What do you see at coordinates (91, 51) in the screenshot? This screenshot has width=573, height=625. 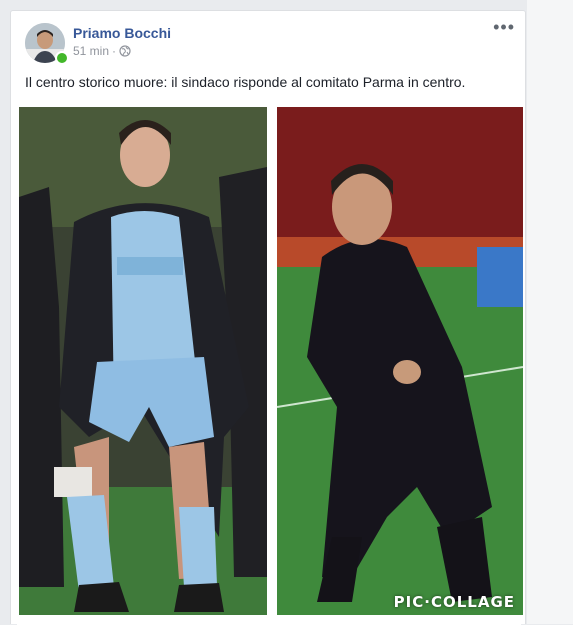 I see `post-timestamp: 51 min` at bounding box center [91, 51].